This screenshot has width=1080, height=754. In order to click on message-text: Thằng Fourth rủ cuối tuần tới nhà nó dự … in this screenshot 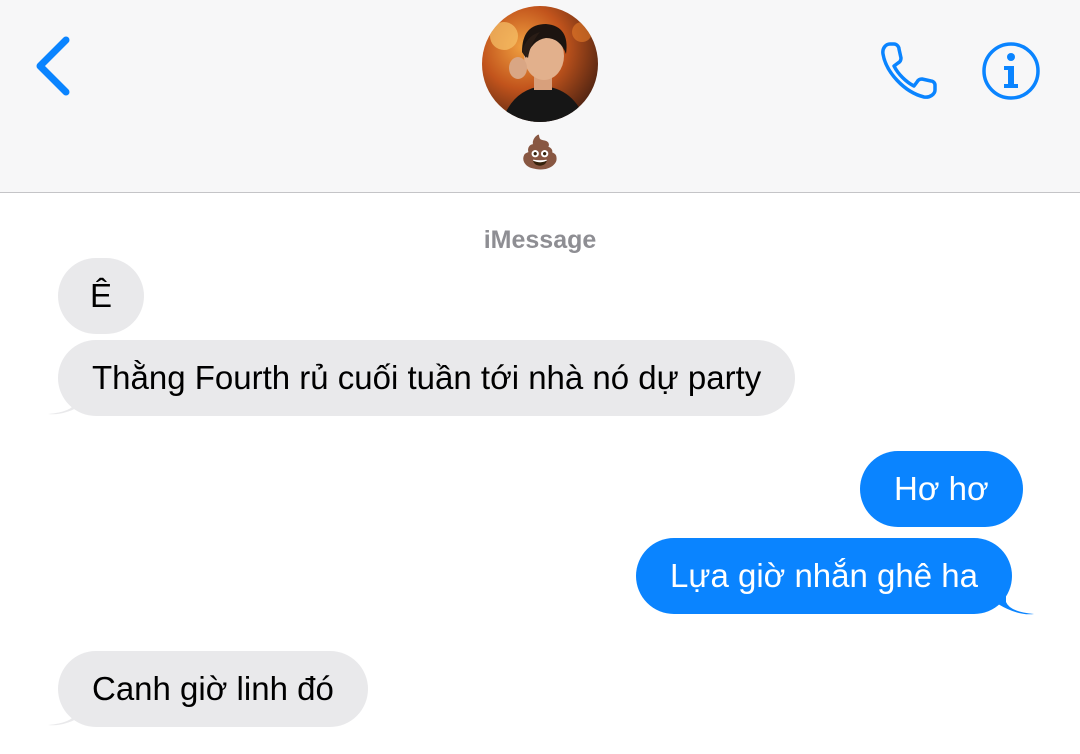, I will do `click(427, 377)`.